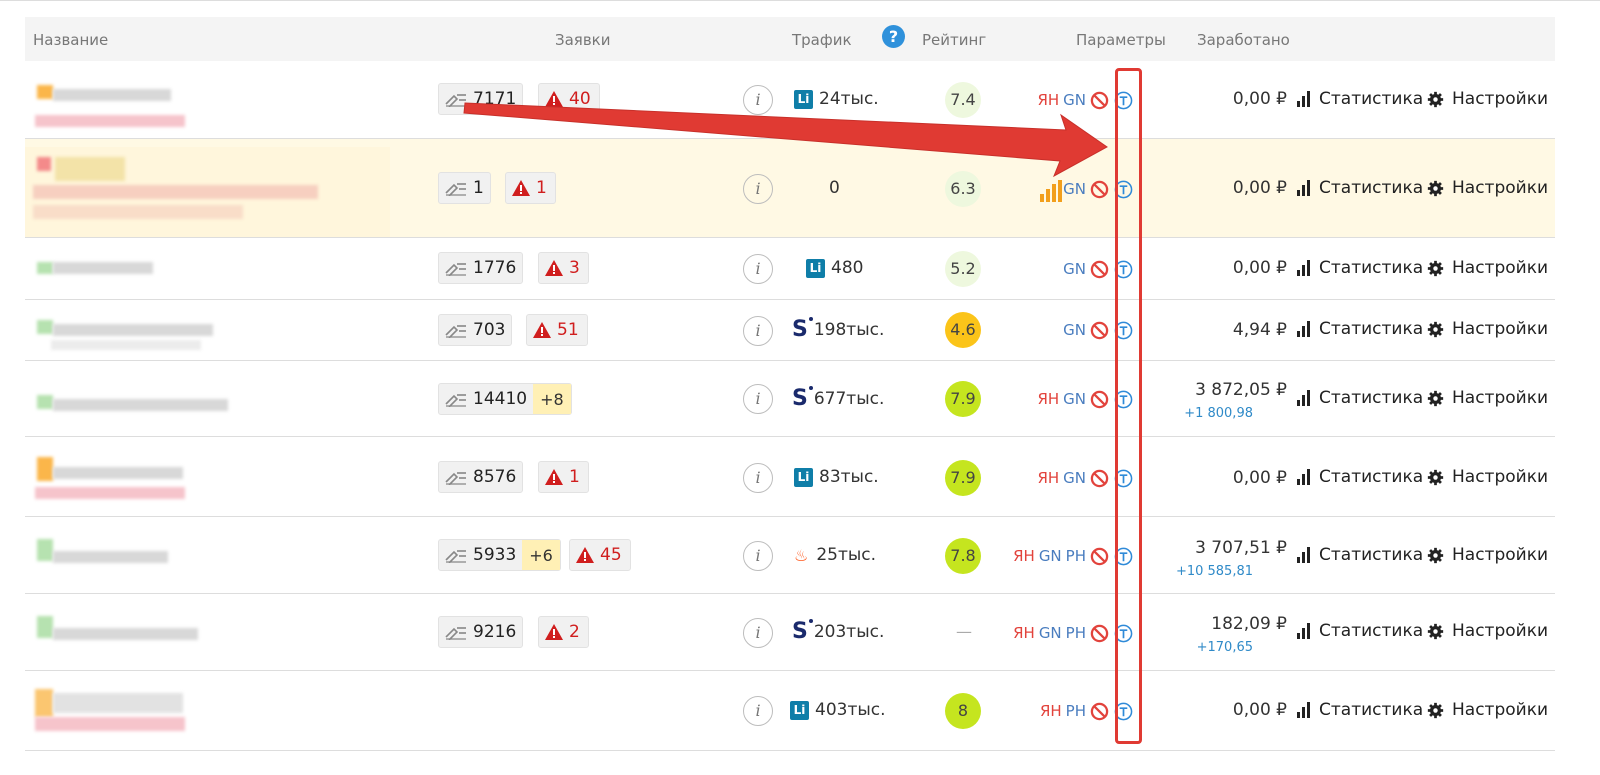 Image resolution: width=1600 pixels, height=775 pixels. Describe the element at coordinates (481, 477) in the screenshot. I see `requests-badge: 8576` at that location.